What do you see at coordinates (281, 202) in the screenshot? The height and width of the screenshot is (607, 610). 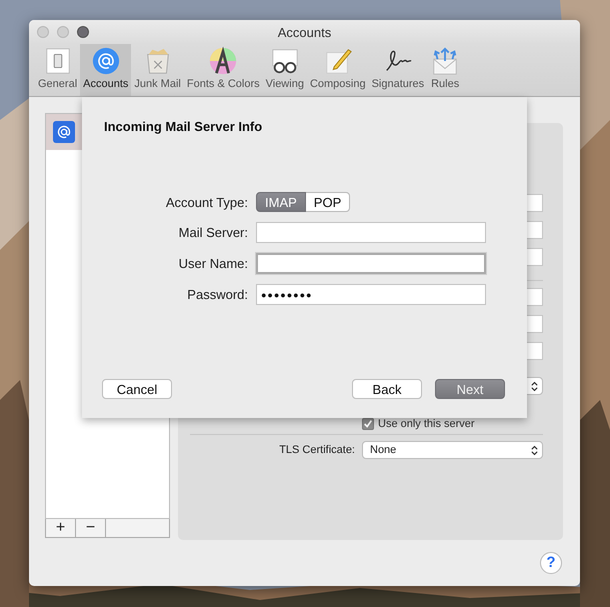 I see `segment-button: IMAP` at bounding box center [281, 202].